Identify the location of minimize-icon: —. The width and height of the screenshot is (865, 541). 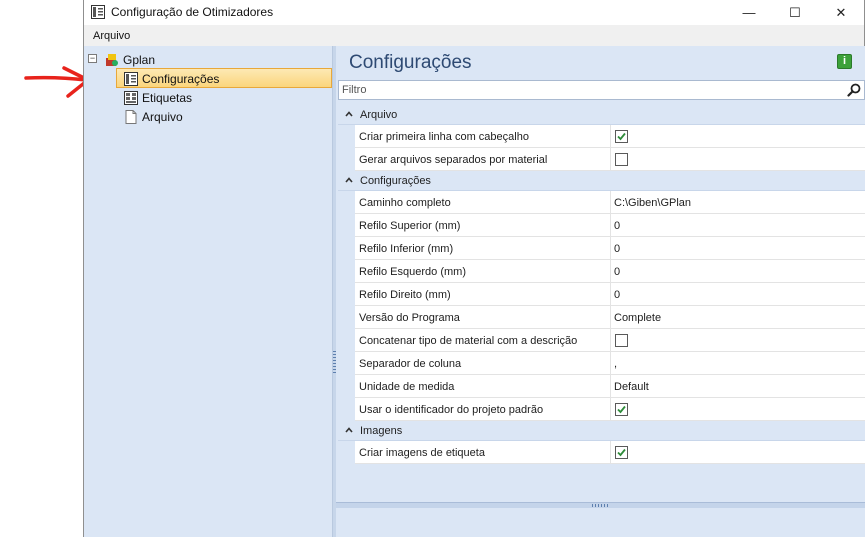
(749, 12).